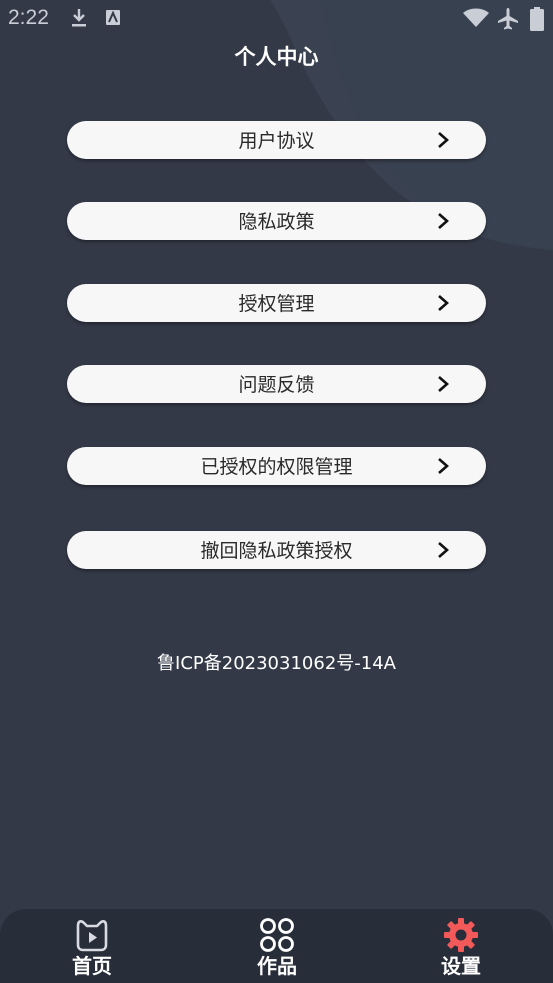  I want to click on gear-icon, so click(461, 935).